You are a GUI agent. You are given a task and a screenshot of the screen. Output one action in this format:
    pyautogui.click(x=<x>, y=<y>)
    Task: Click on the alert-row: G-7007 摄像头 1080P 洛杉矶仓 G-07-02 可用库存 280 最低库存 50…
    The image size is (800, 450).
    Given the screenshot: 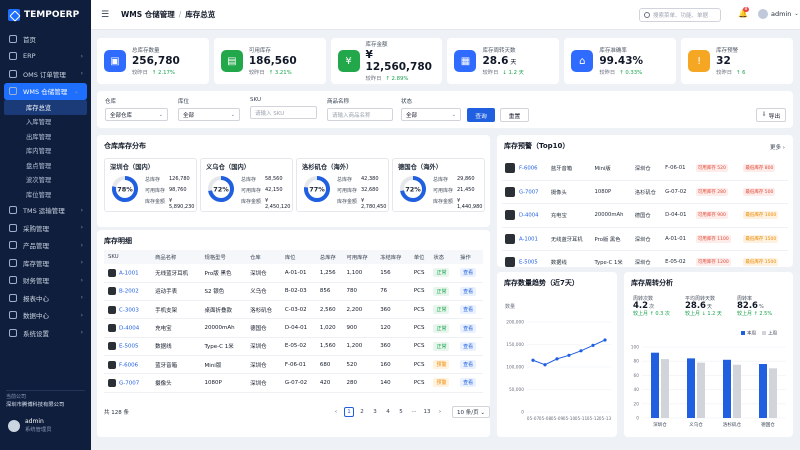 What is the action you would take?
    pyautogui.click(x=645, y=192)
    